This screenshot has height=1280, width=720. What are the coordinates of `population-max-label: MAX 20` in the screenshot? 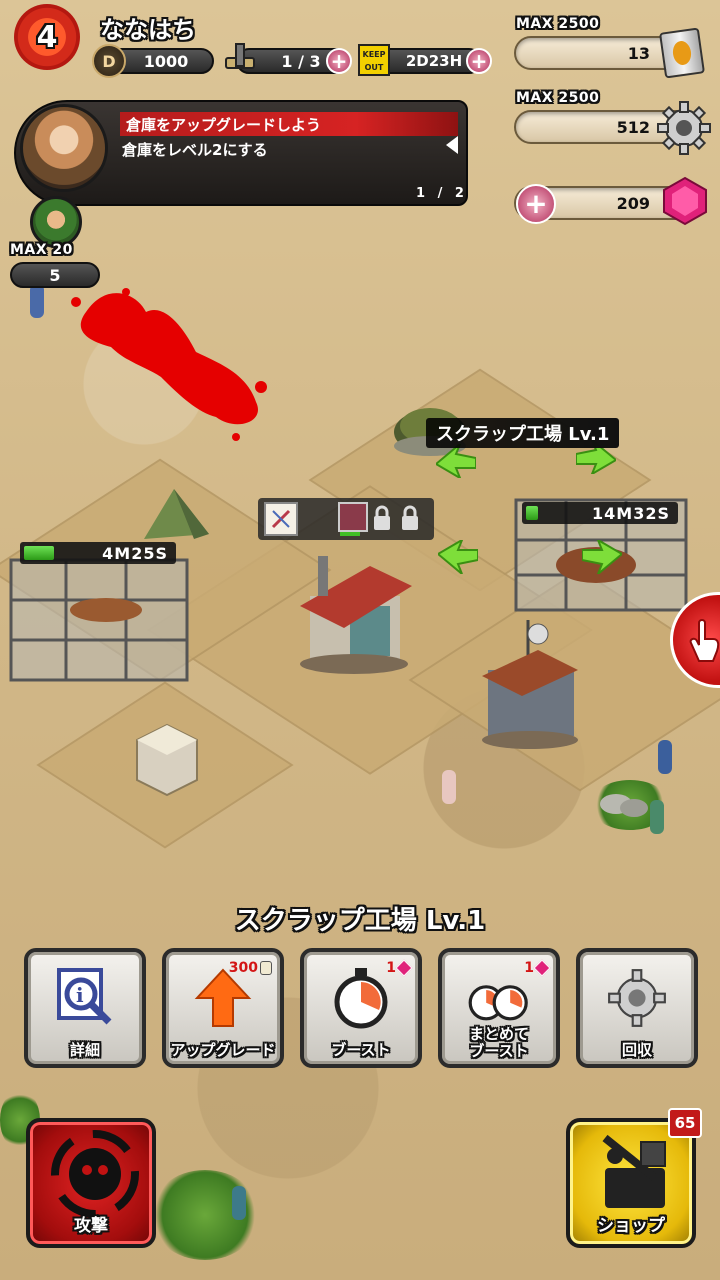 It's located at (41, 250).